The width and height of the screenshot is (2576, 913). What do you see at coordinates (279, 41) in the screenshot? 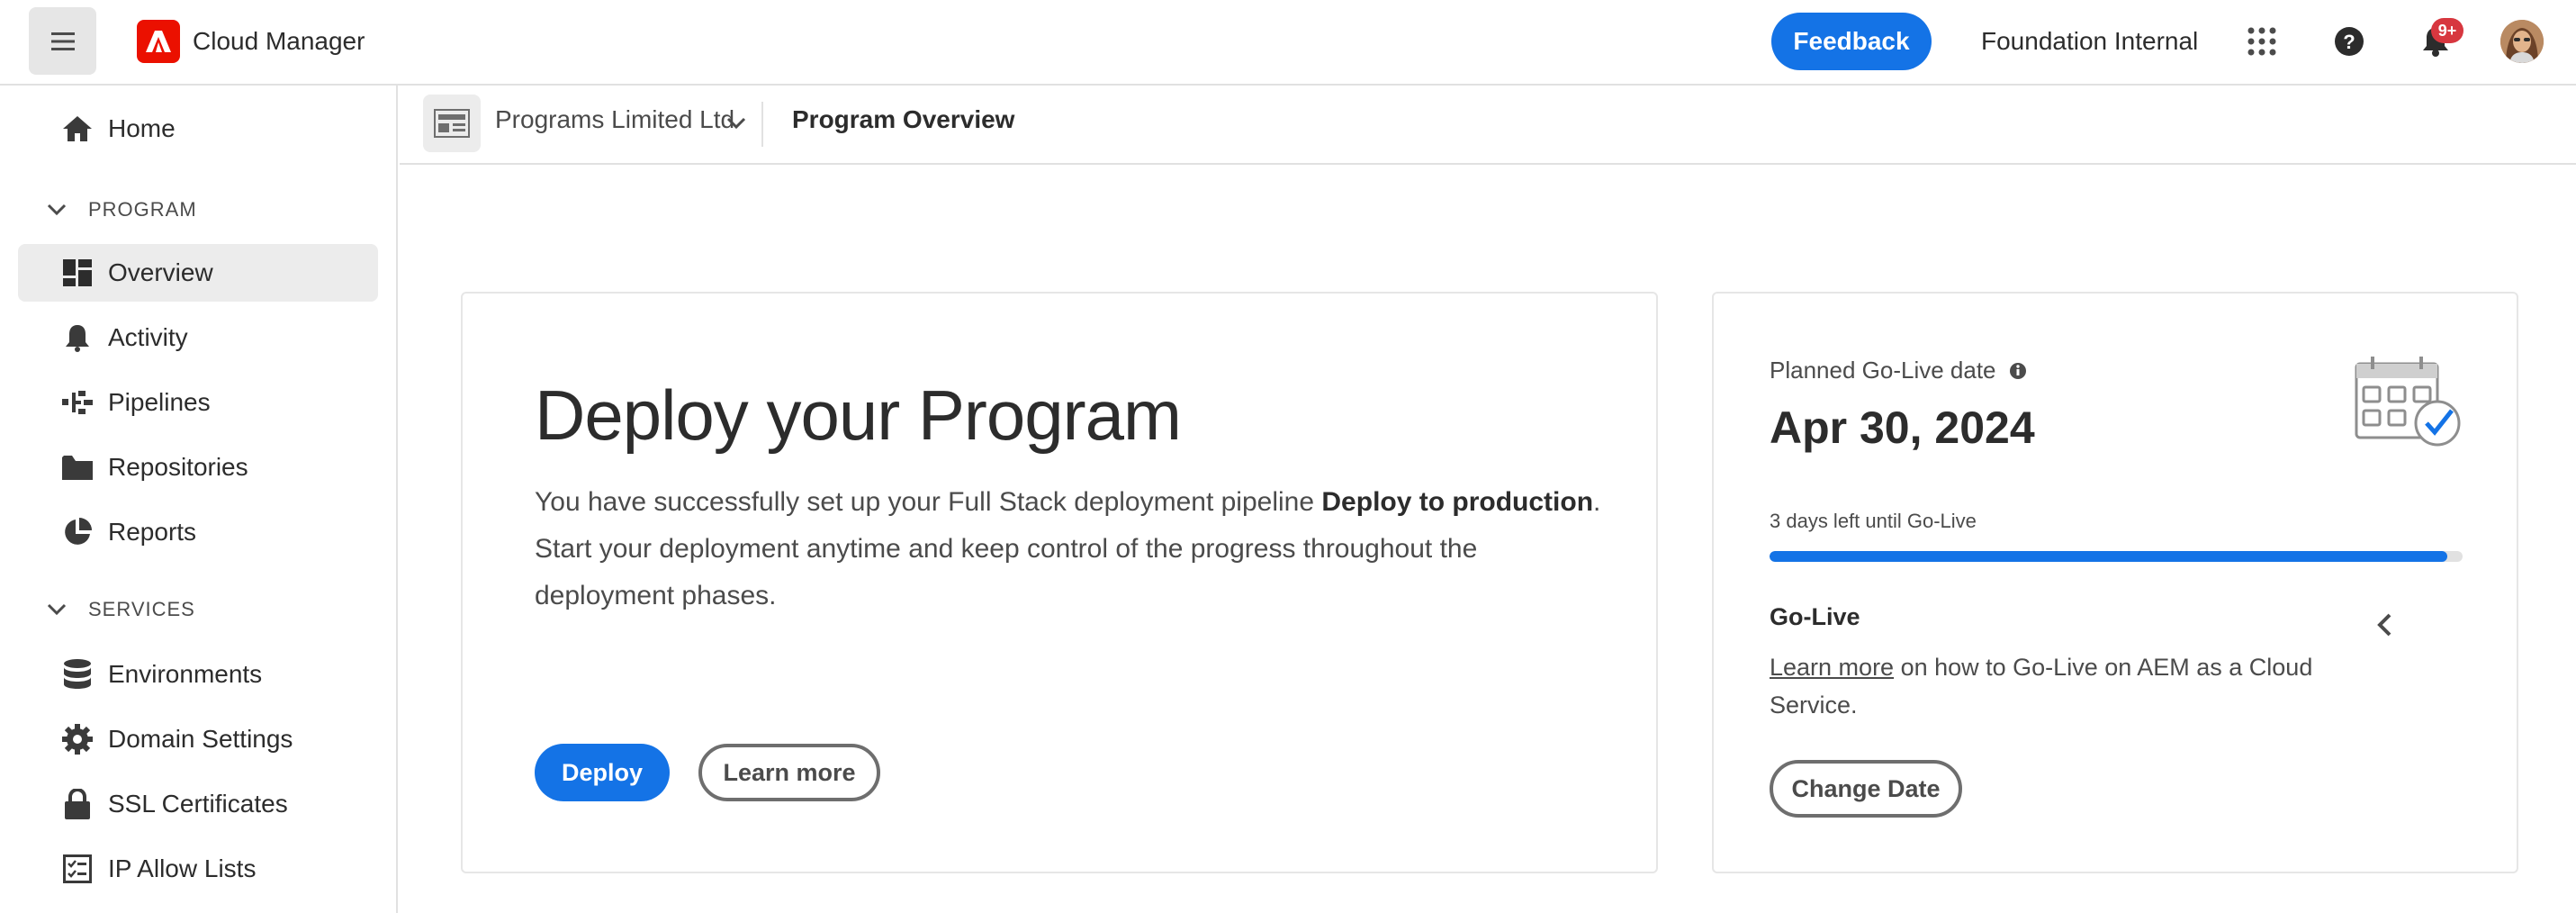
I see `app-title: Cloud Manager` at bounding box center [279, 41].